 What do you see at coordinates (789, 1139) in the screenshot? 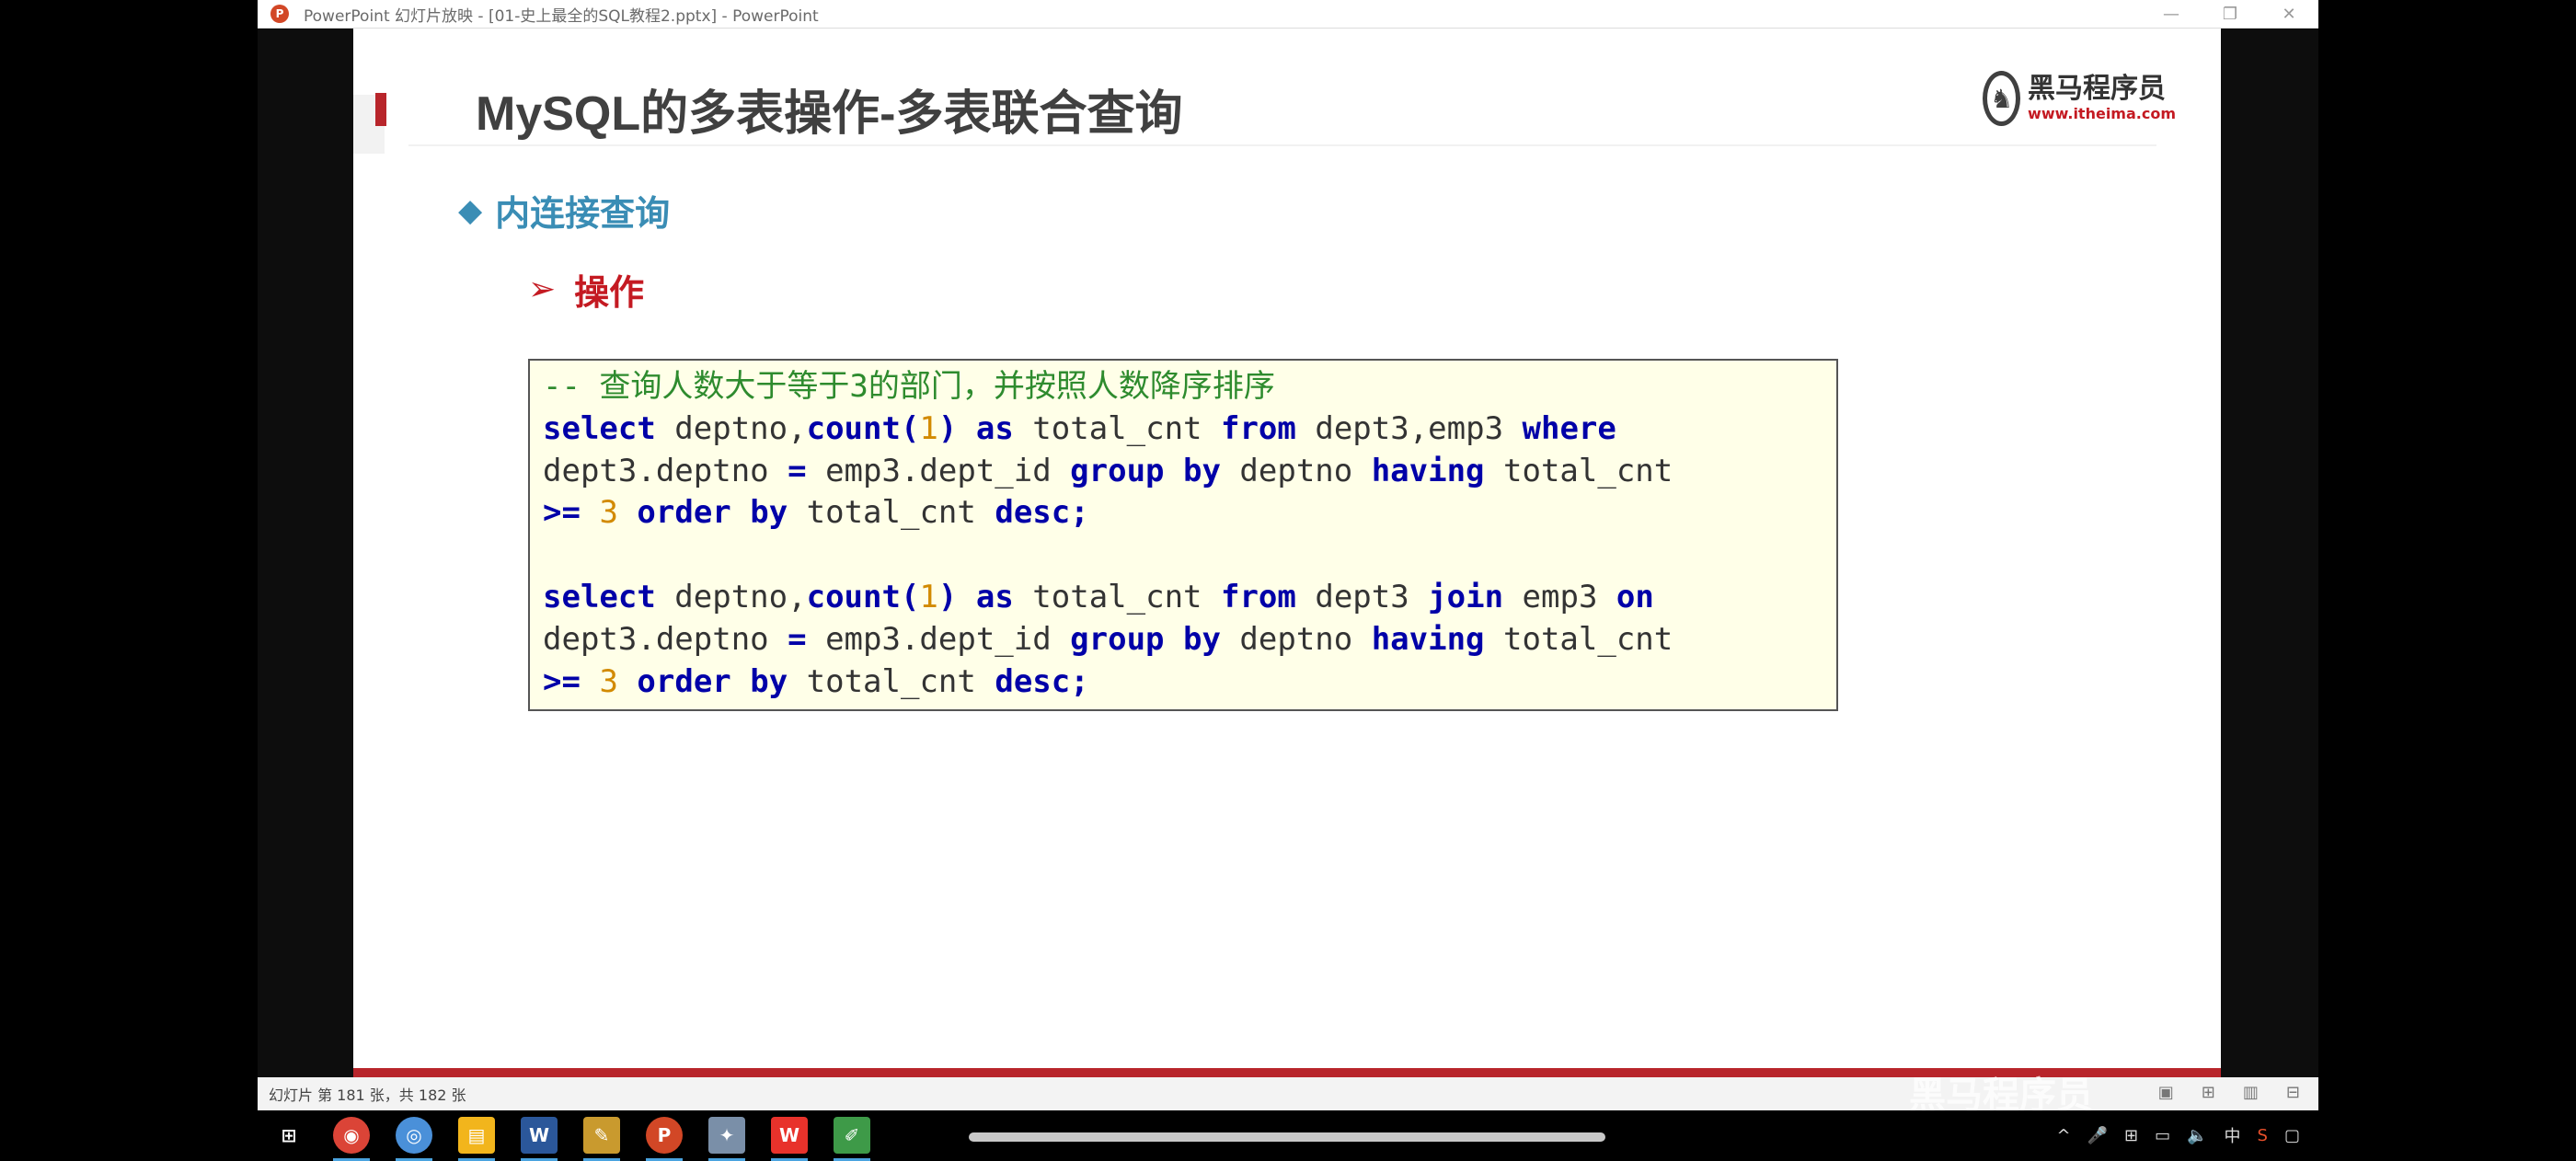
I see `wps-icon: W` at bounding box center [789, 1139].